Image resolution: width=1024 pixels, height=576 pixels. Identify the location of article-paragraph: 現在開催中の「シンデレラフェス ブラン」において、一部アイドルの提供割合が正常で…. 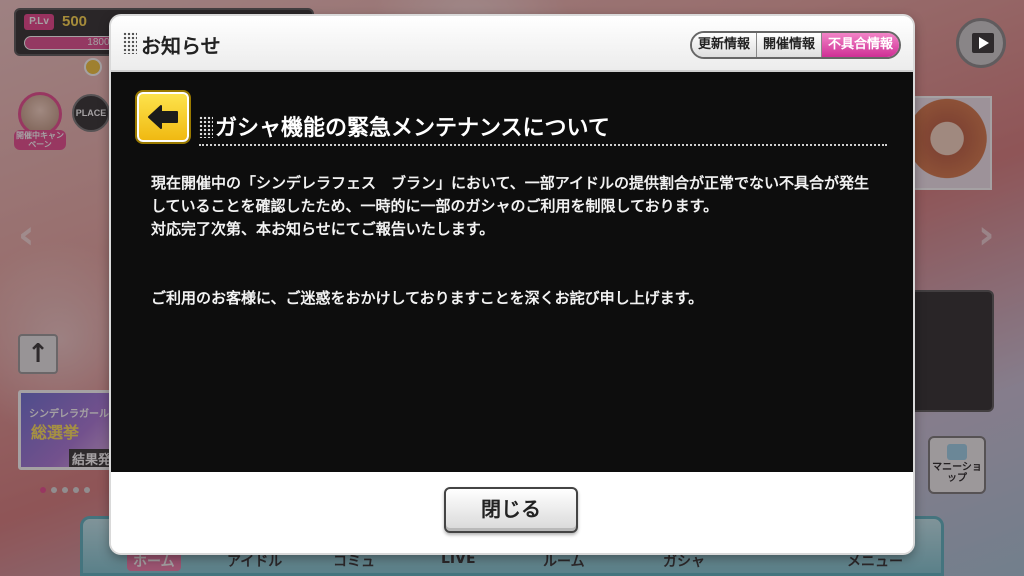
(510, 194).